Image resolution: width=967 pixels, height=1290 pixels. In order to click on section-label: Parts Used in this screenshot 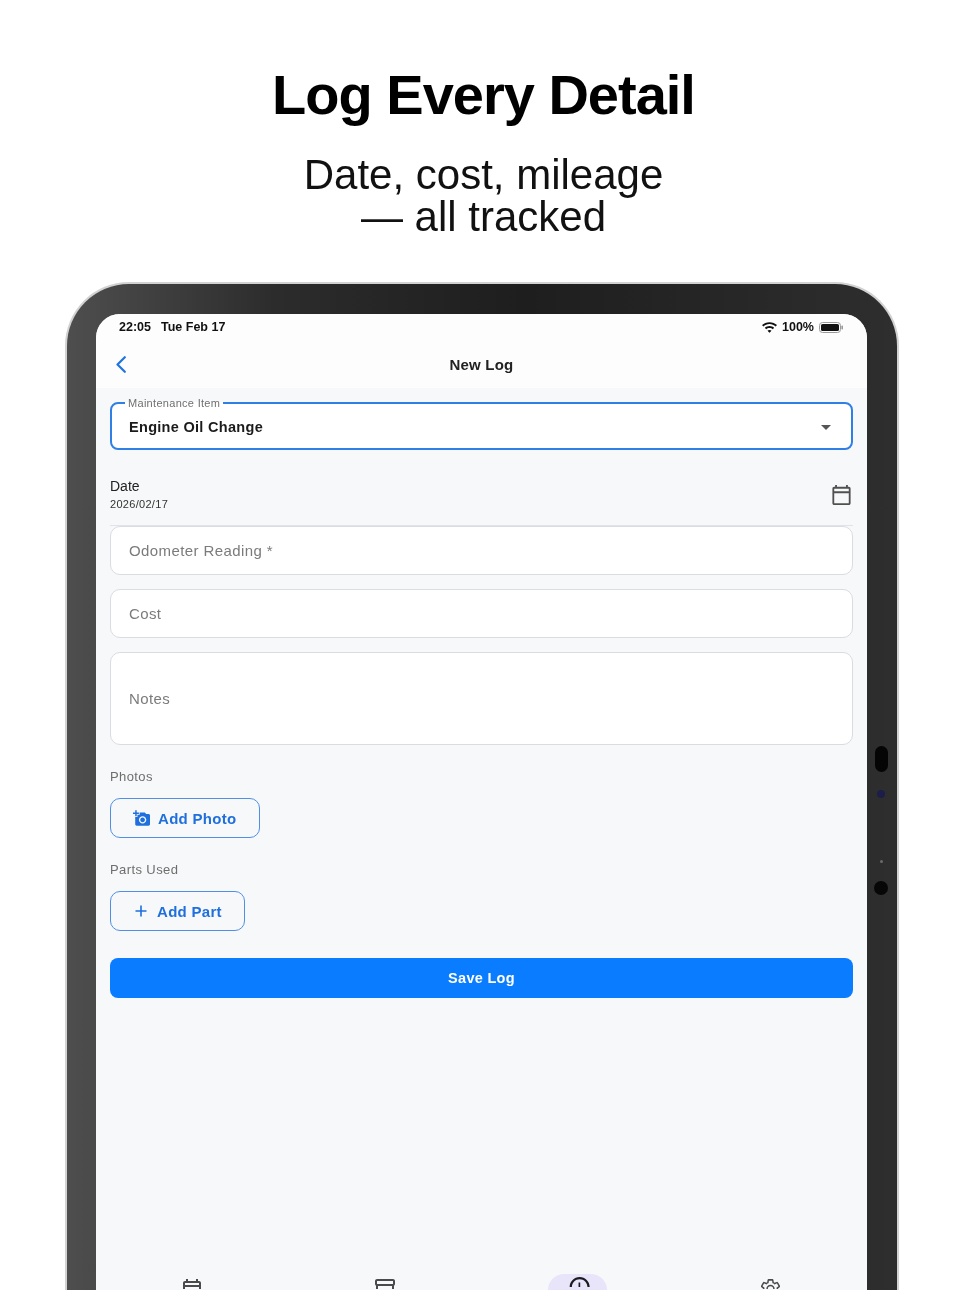, I will do `click(144, 870)`.